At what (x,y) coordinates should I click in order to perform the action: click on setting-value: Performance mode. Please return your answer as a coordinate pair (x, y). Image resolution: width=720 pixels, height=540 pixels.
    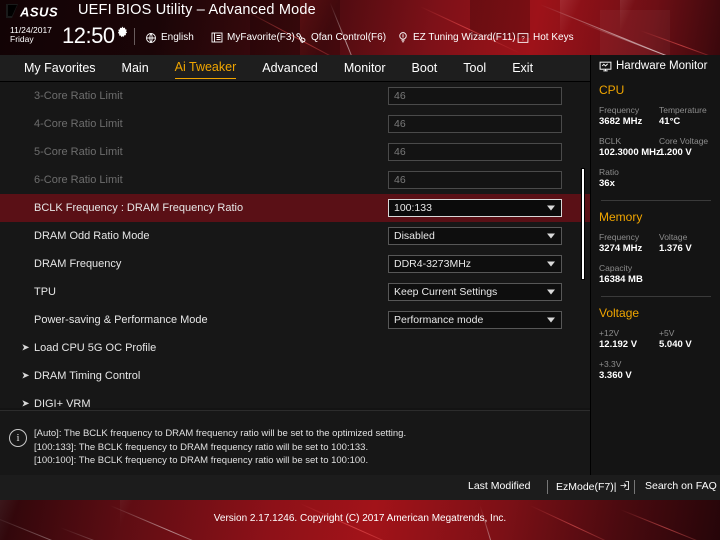
    Looking at the image, I should click on (439, 320).